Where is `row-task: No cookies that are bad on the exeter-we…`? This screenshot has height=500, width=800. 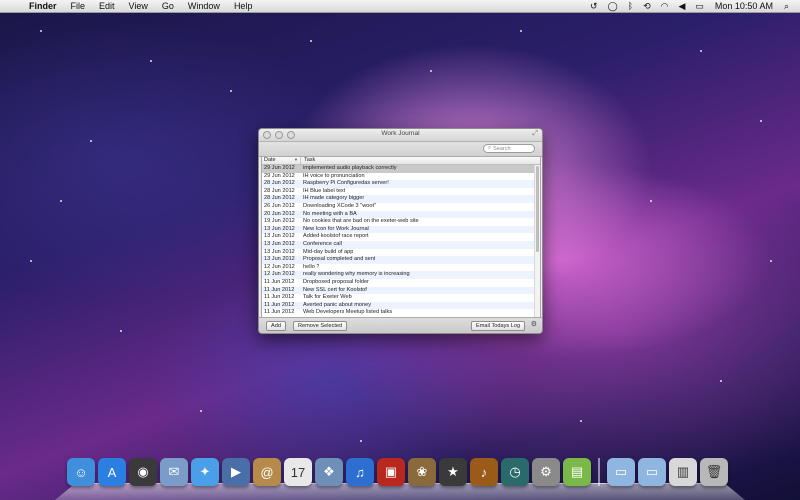 row-task: No cookies that are bad on the exeter-we… is located at coordinates (361, 221).